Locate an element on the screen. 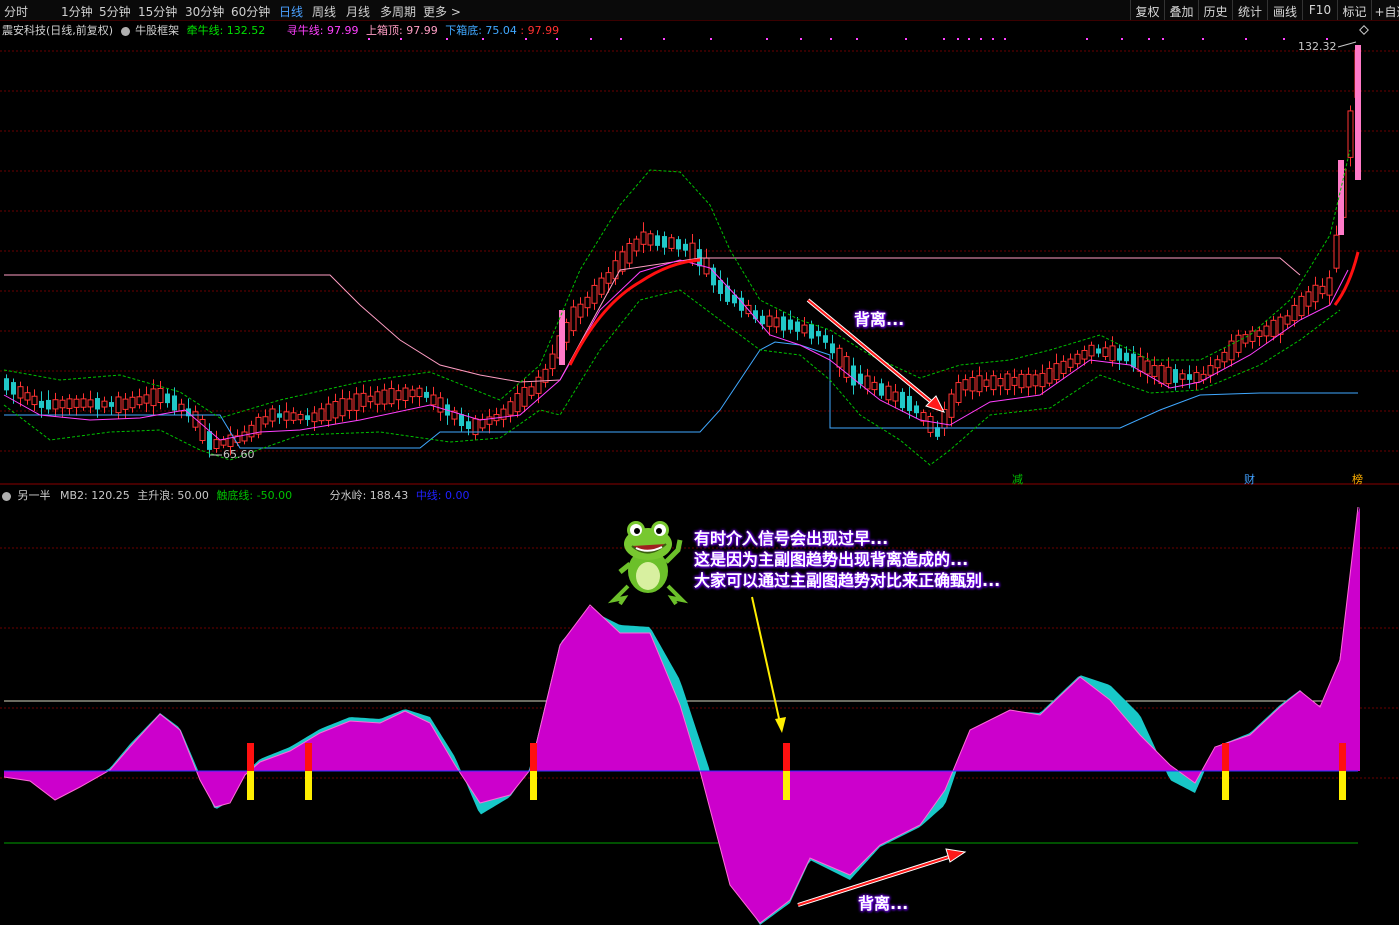 The height and width of the screenshot is (925, 1399). add-watchlist-button: +自选 is located at coordinates (1385, 10).